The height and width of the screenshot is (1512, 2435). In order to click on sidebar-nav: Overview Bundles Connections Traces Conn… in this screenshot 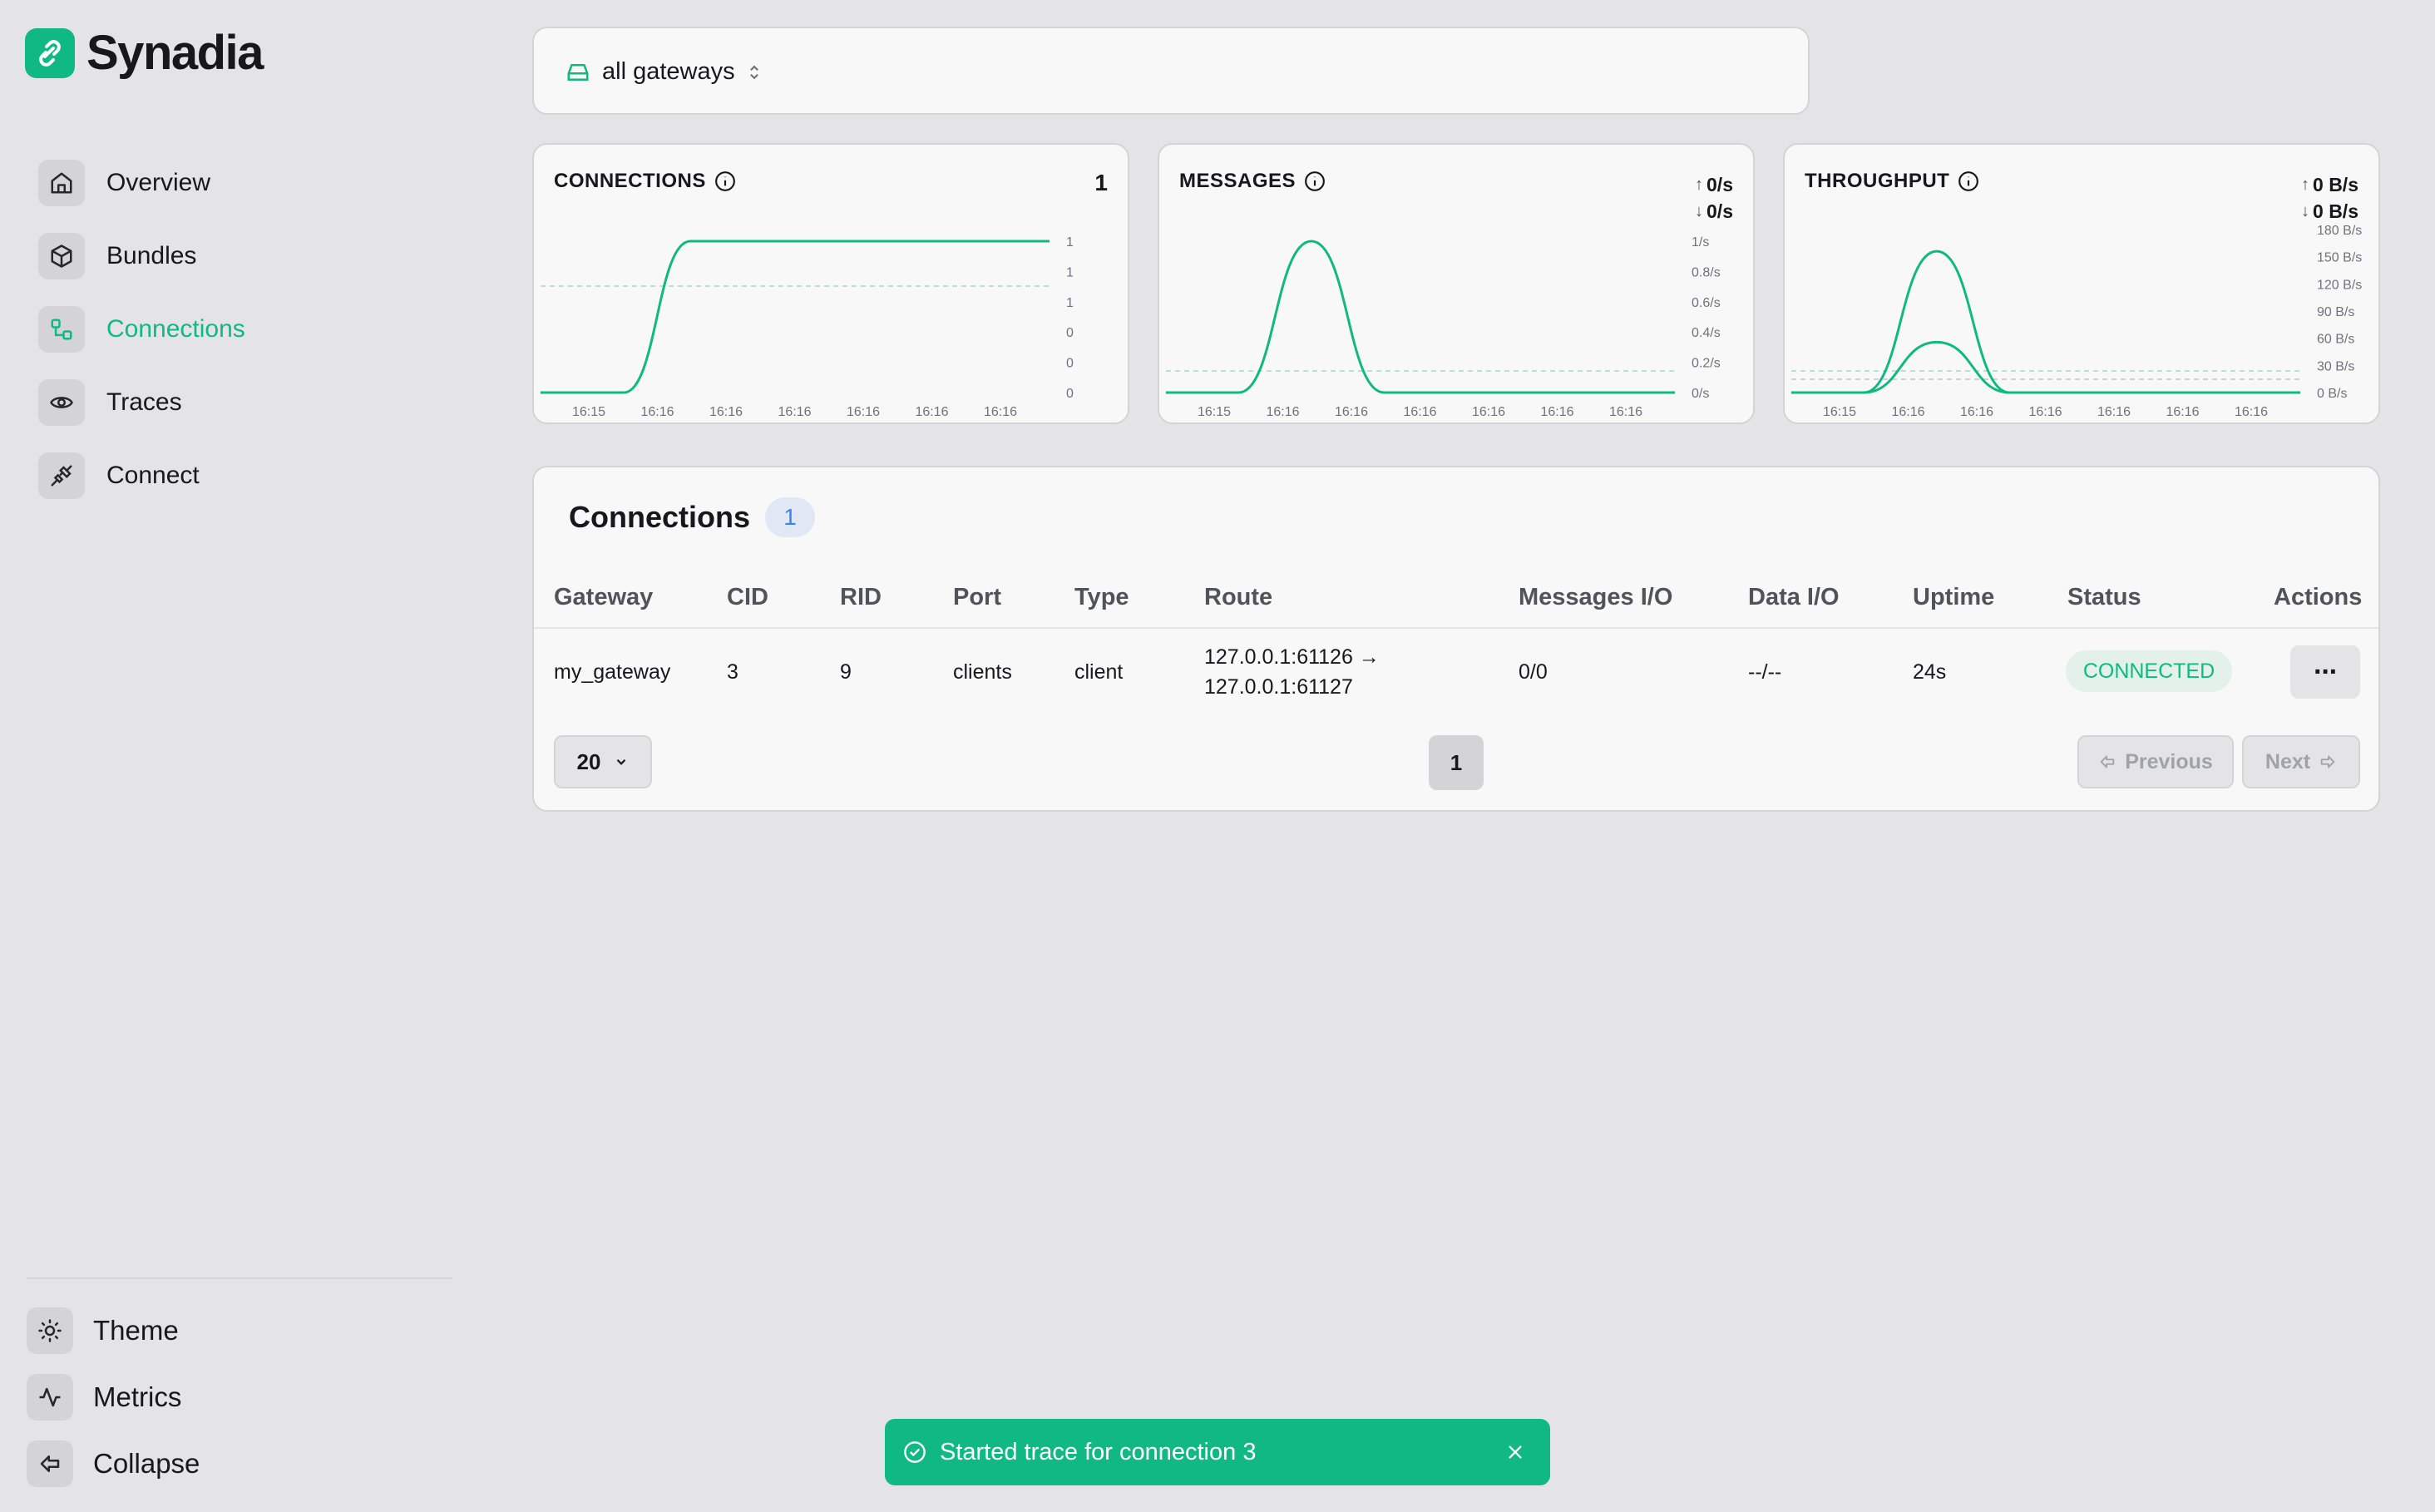, I will do `click(246, 329)`.